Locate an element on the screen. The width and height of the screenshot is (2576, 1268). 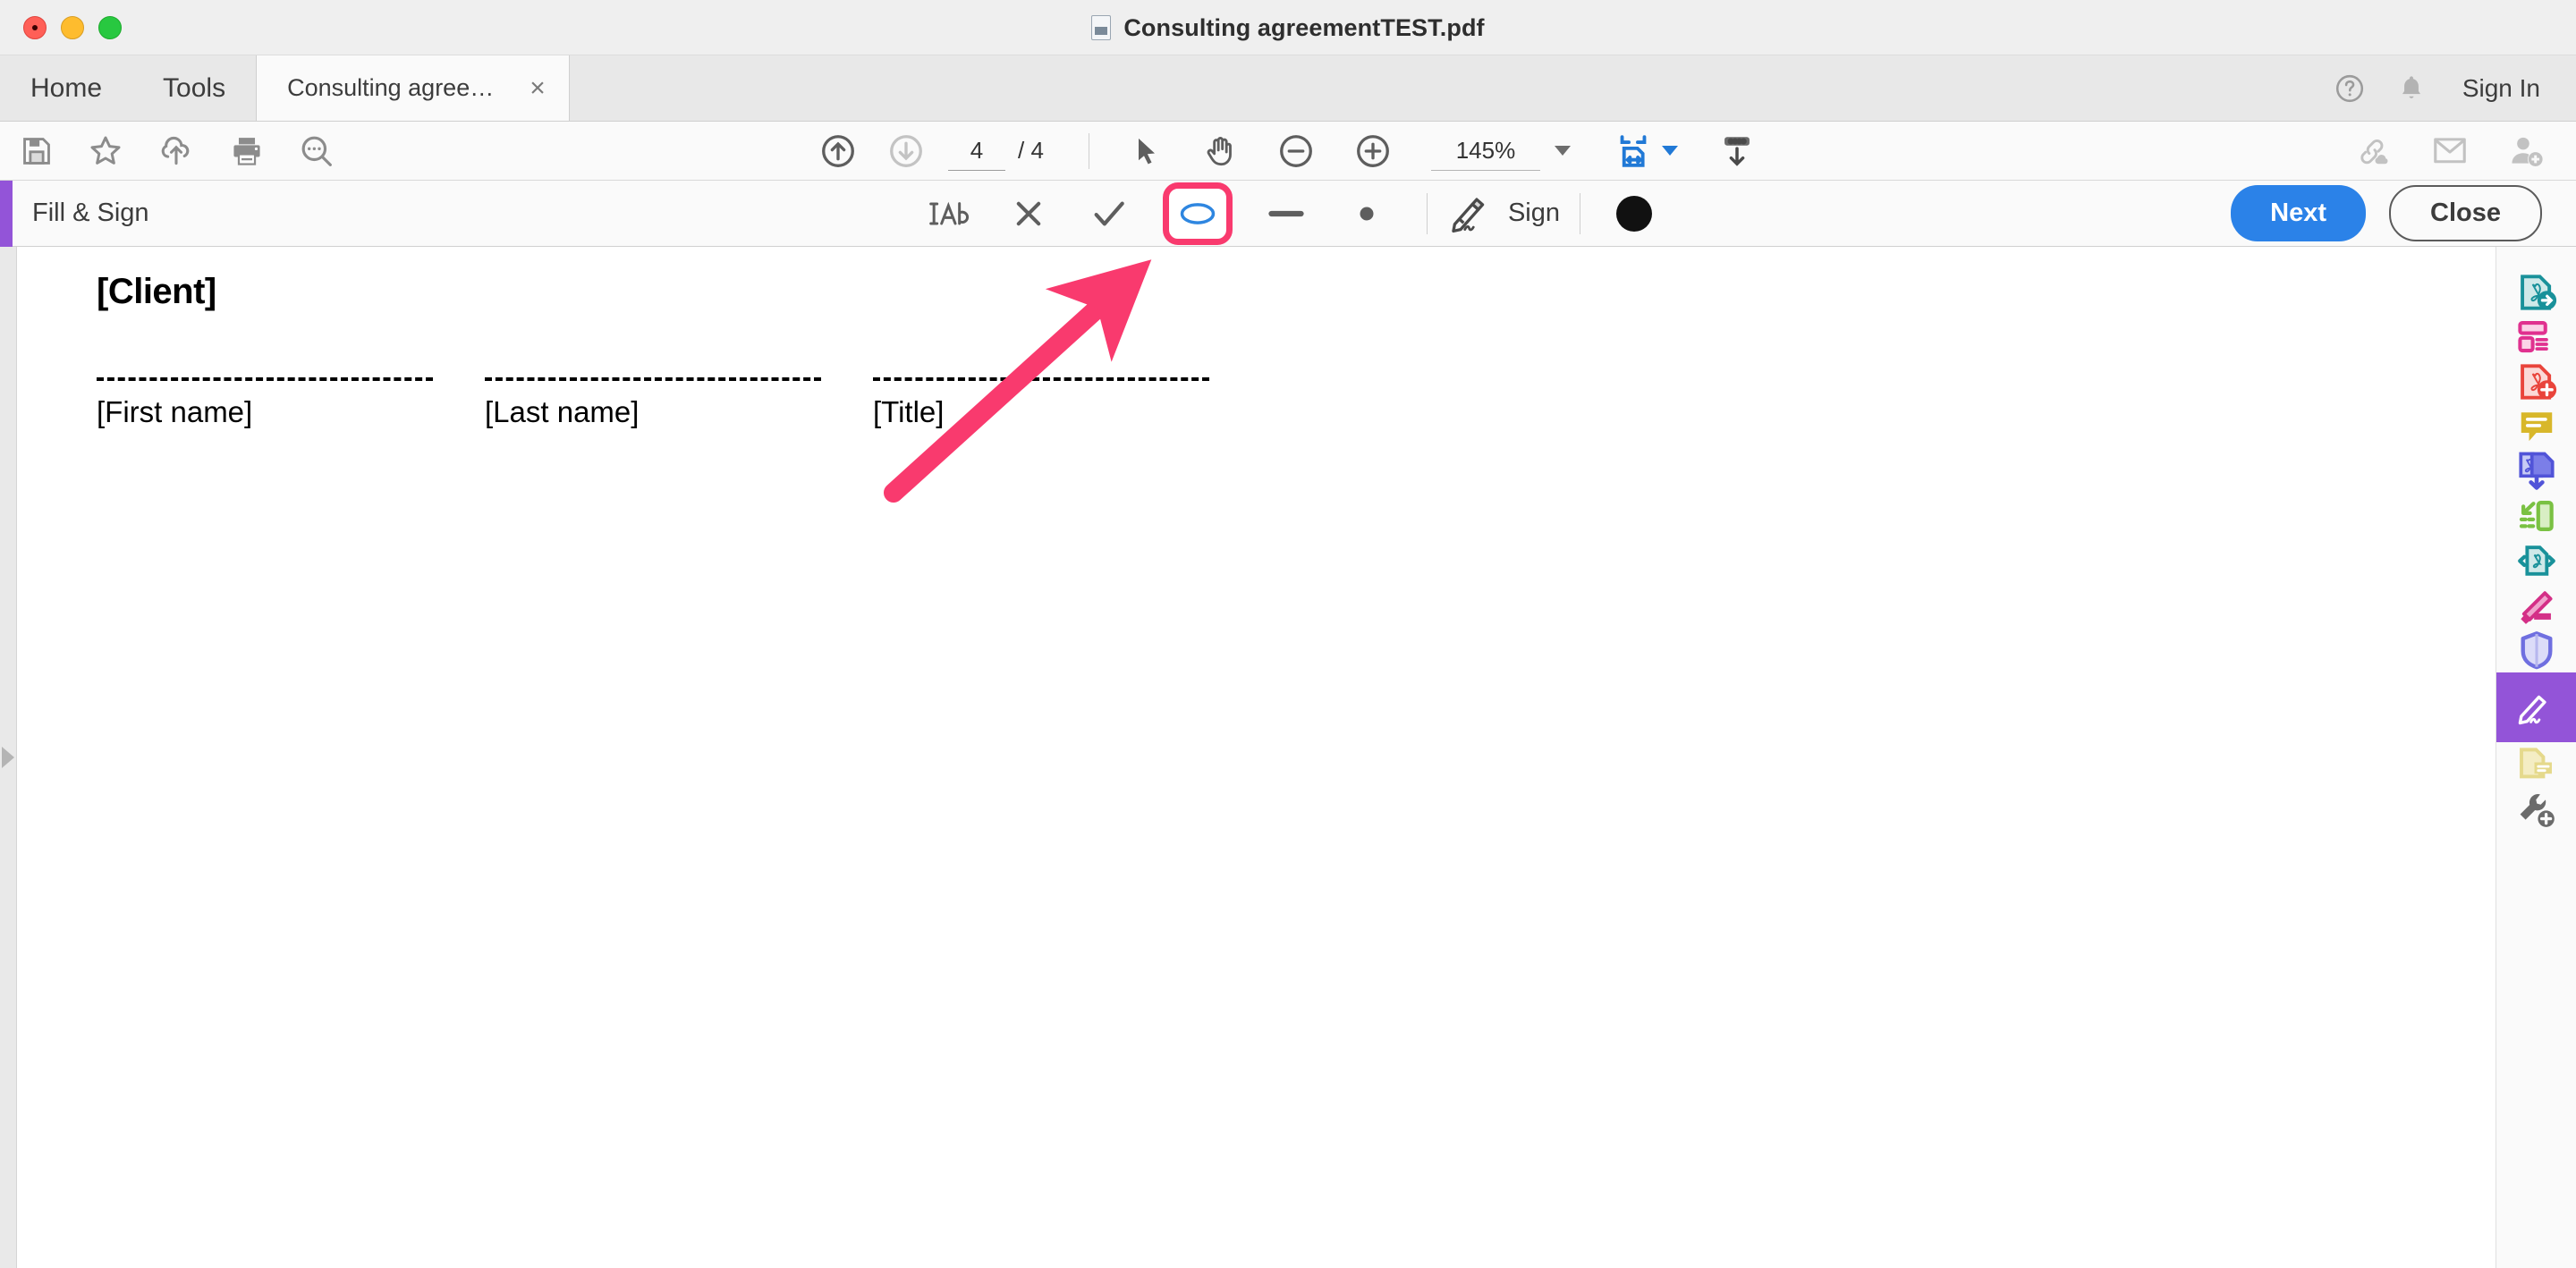
tab-bar-spacer is located at coordinates (1452, 88).